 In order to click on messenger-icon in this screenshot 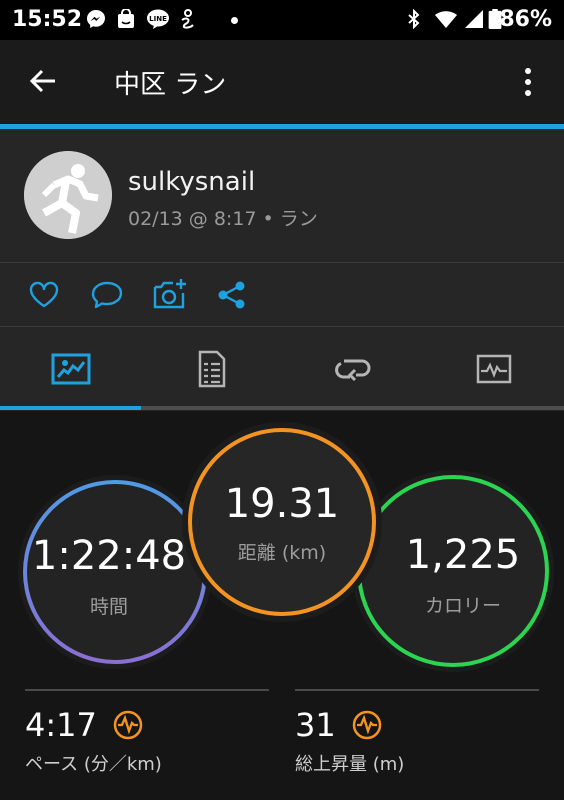, I will do `click(96, 19)`.